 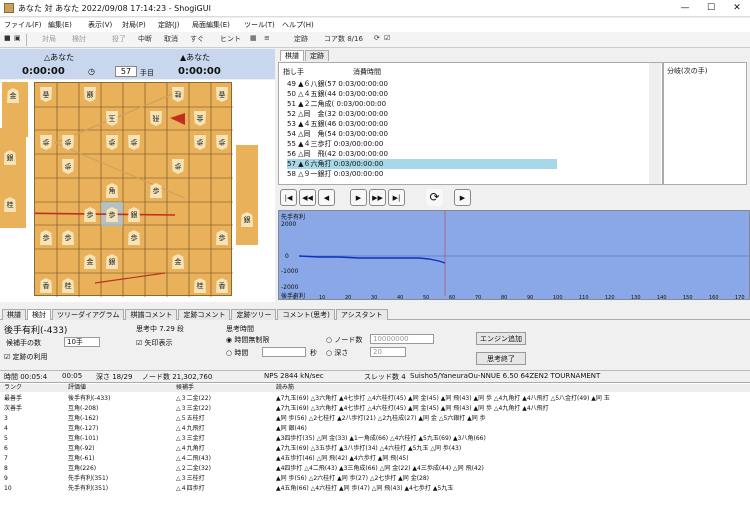 What do you see at coordinates (422, 94) in the screenshot?
I see `kifu-row: 50 △４五銀(44 0:03/00:00:00` at bounding box center [422, 94].